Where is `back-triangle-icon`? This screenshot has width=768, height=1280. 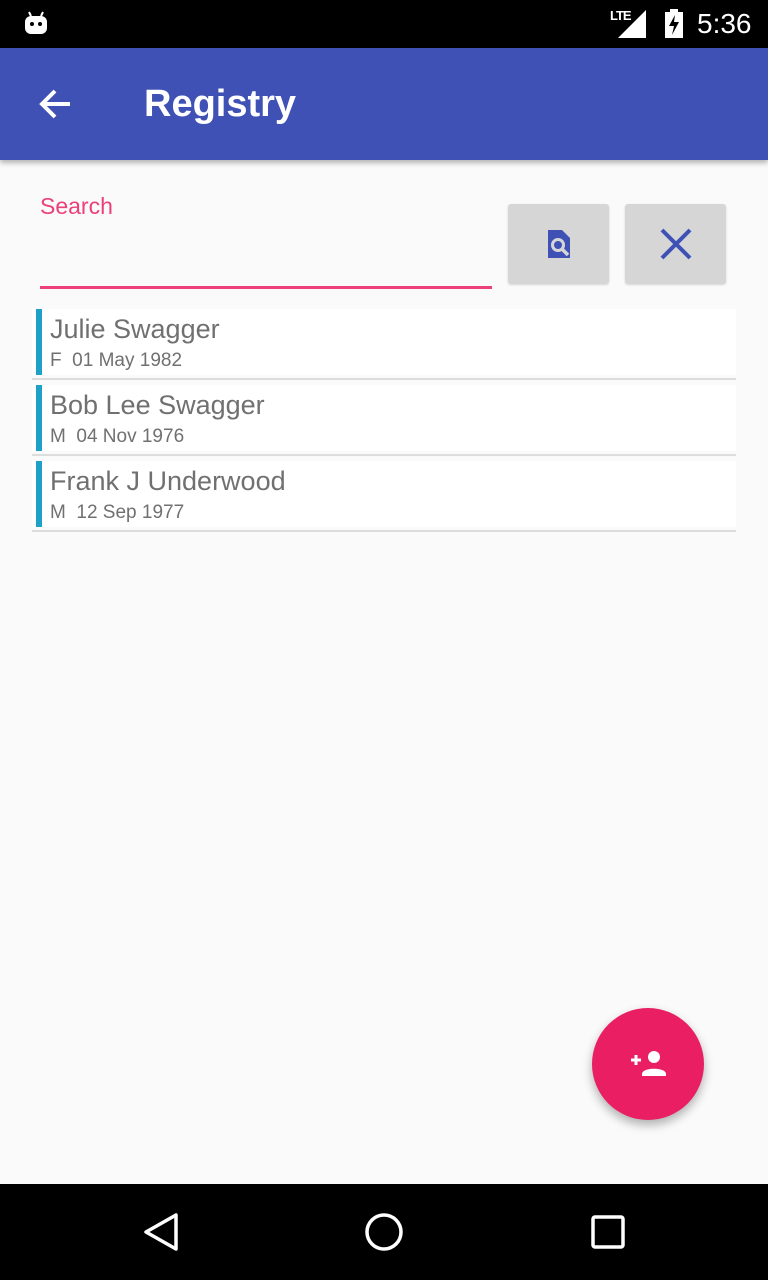
back-triangle-icon is located at coordinates (161, 1232).